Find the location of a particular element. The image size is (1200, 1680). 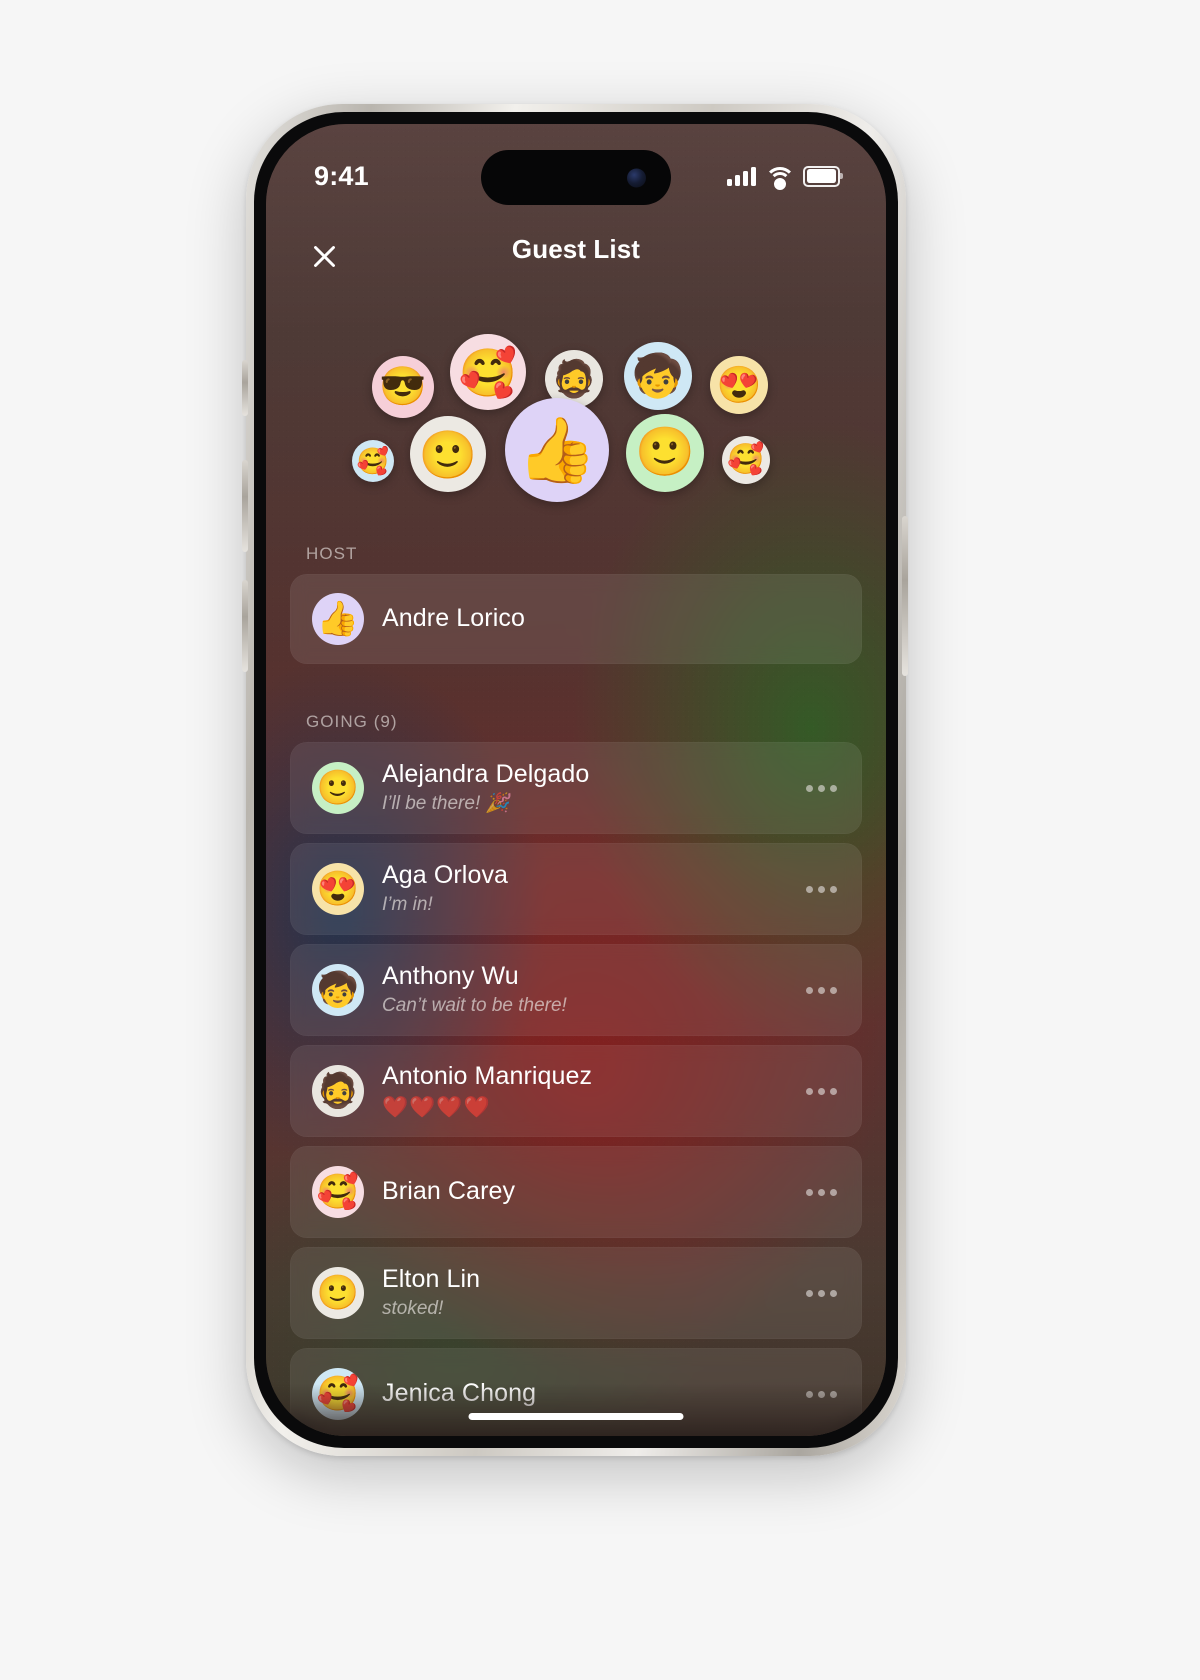

navigation-bar: Guest List is located at coordinates (576, 257).